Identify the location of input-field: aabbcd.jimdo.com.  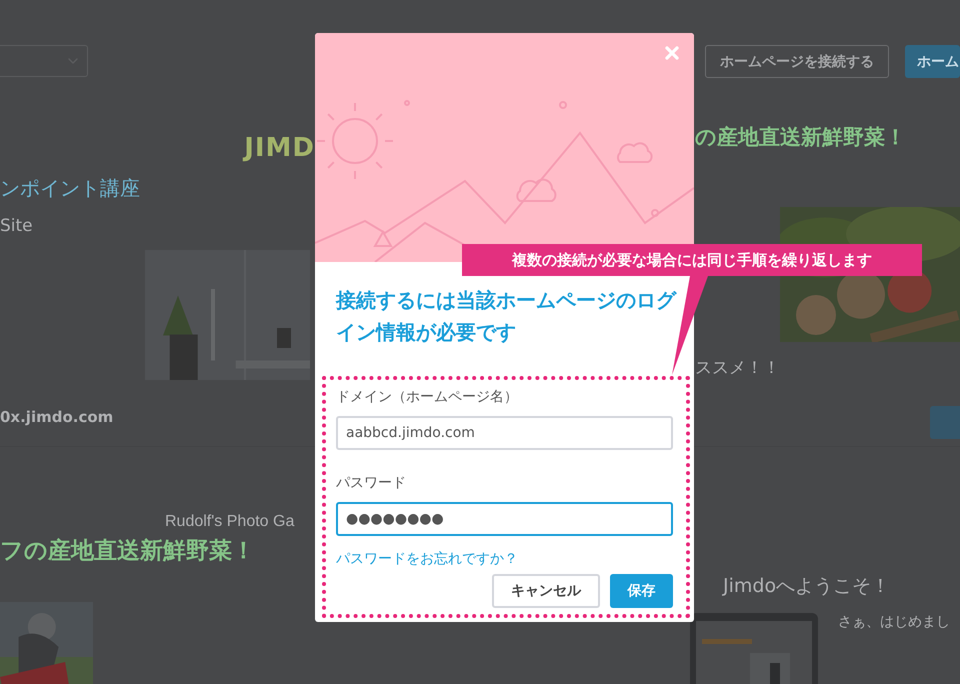
(504, 433).